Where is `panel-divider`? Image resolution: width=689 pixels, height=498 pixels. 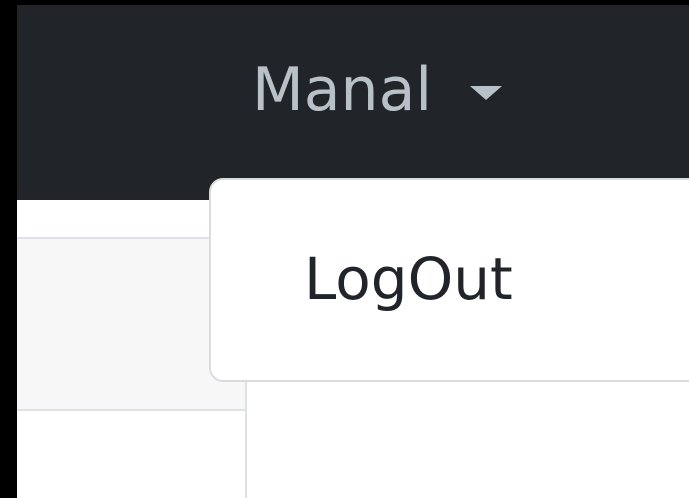 panel-divider is located at coordinates (246, 453).